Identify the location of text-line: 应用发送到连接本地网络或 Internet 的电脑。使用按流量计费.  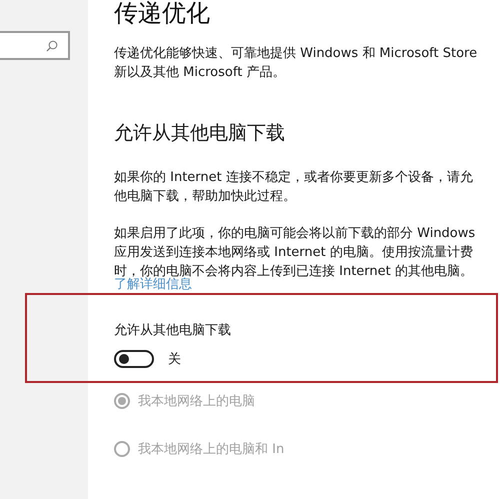
(294, 253).